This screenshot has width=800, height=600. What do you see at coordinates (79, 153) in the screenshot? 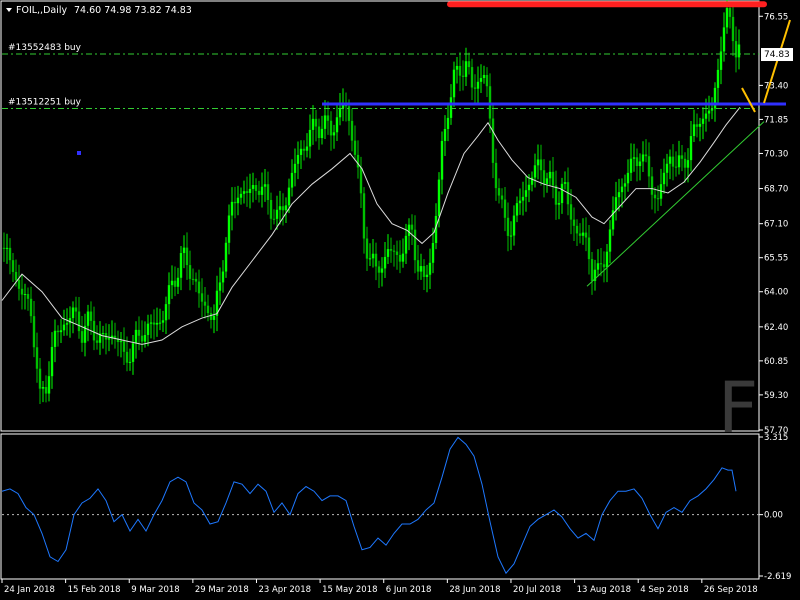
I see `marker-dot` at bounding box center [79, 153].